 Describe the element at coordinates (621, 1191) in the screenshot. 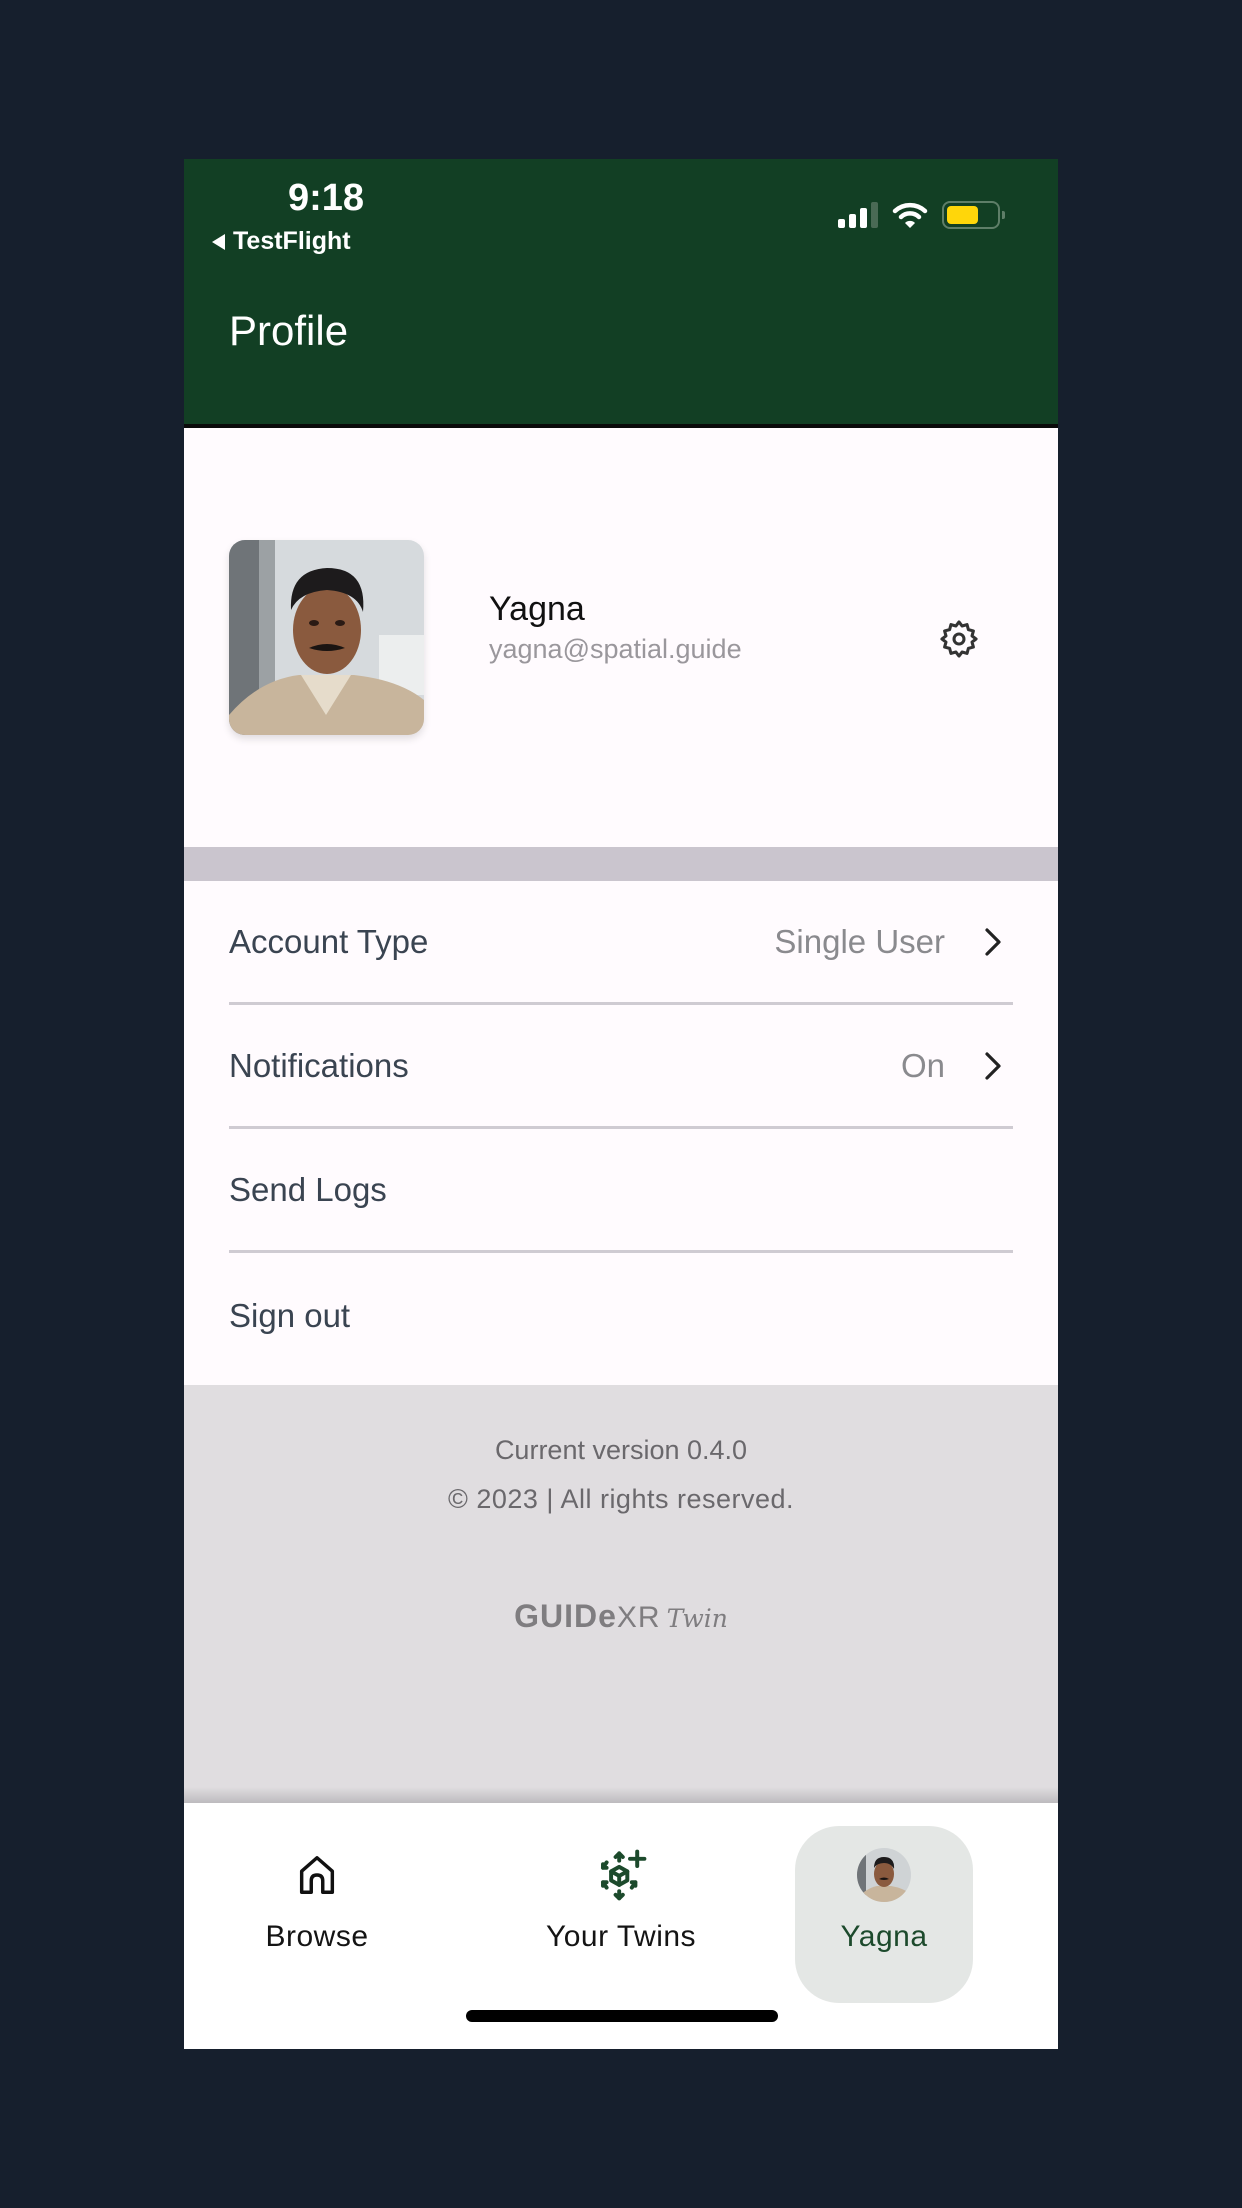

I see `list-item-send-logs: Send Logs` at that location.